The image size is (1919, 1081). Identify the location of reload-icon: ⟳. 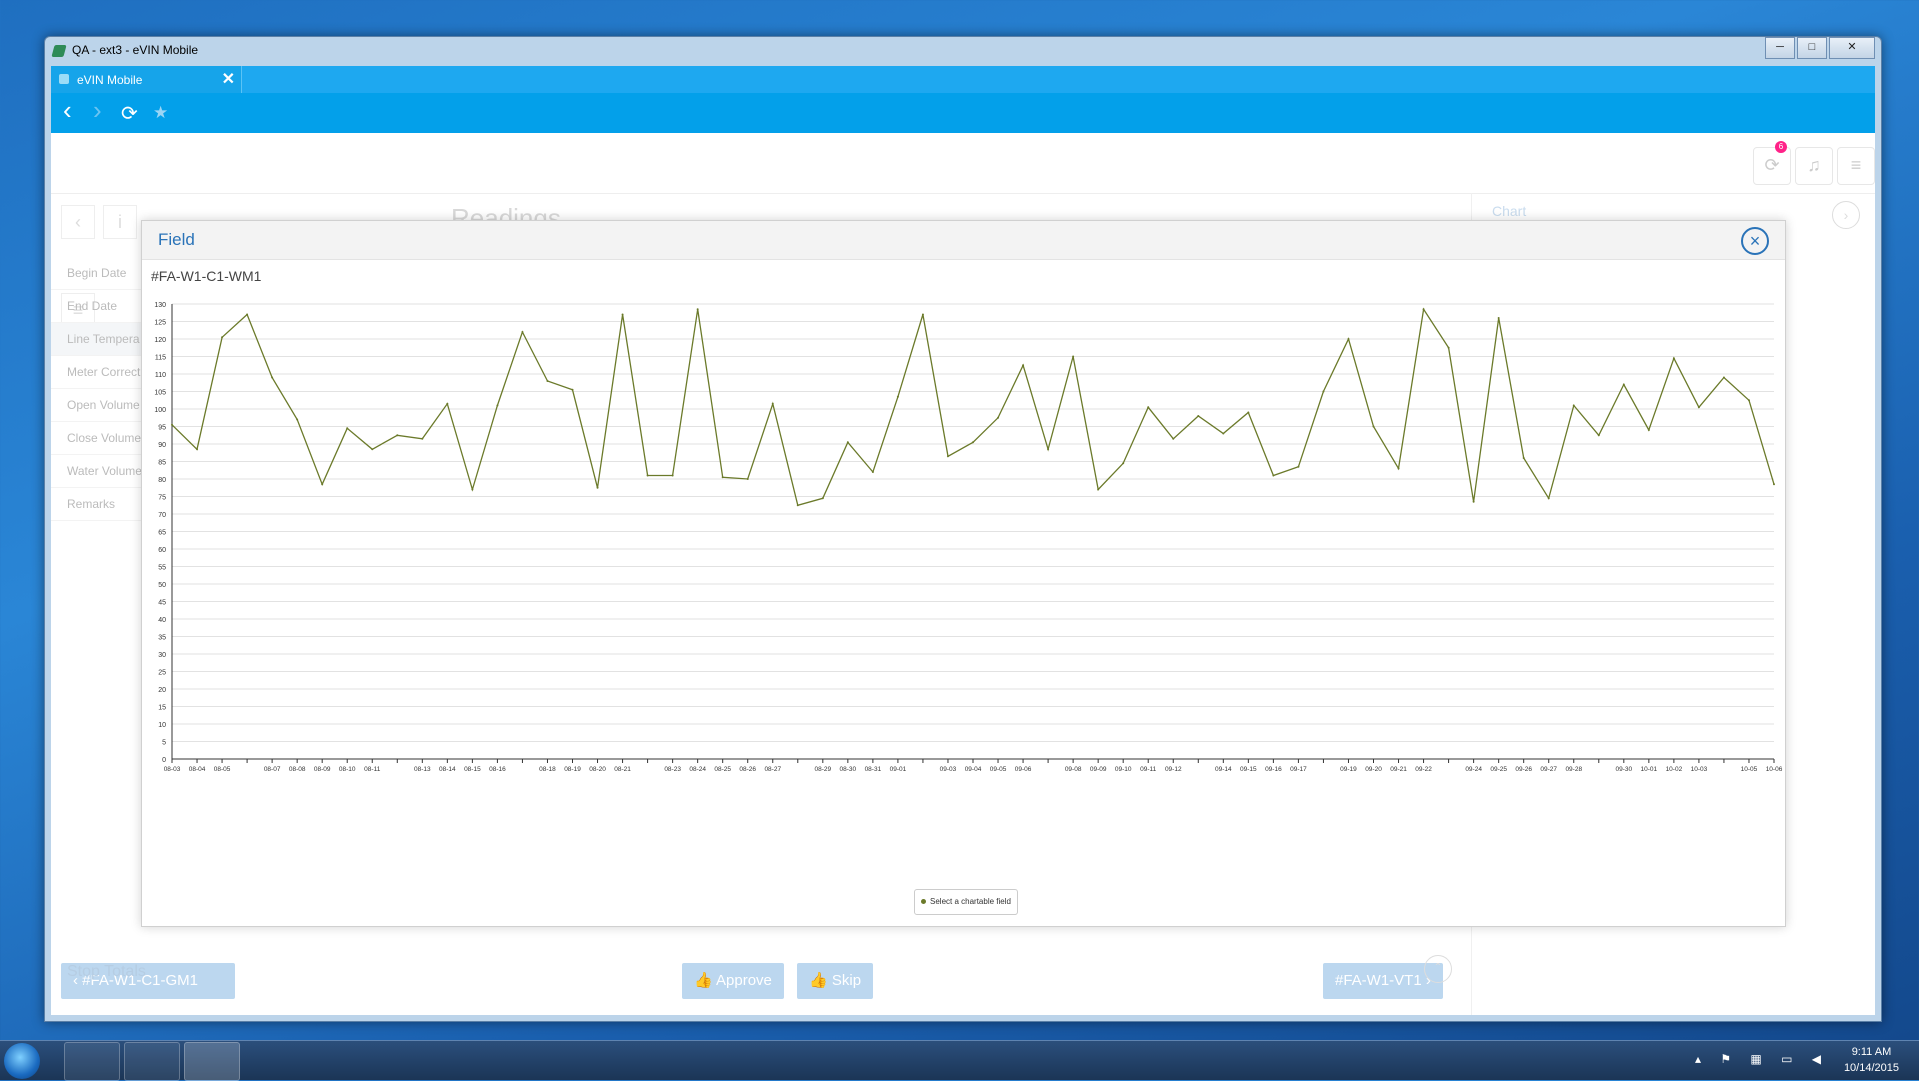
(129, 113).